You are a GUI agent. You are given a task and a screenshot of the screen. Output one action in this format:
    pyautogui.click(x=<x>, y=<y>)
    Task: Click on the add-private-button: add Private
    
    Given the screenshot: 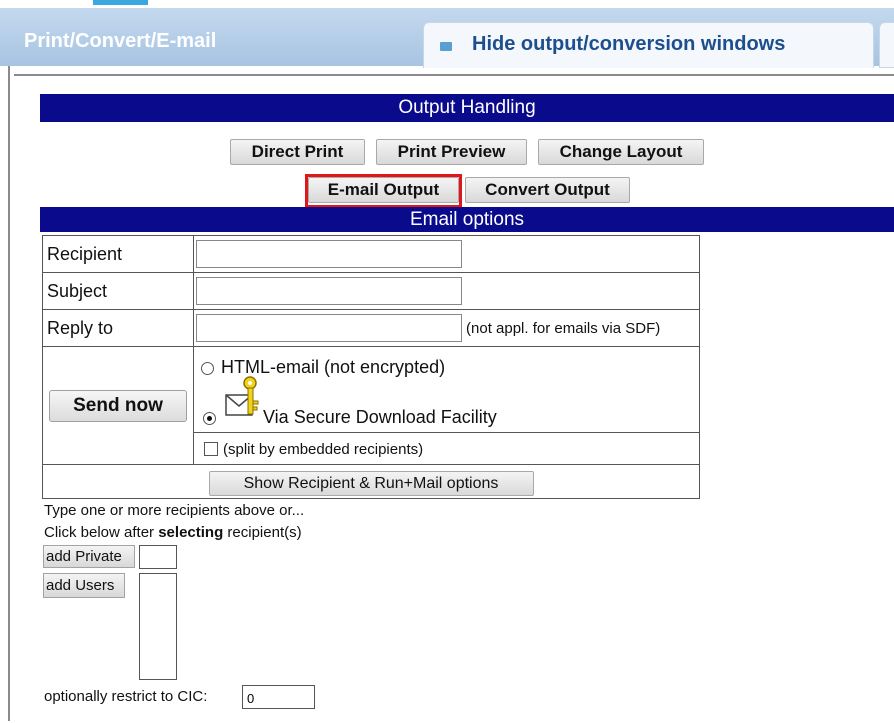 What is the action you would take?
    pyautogui.click(x=89, y=556)
    